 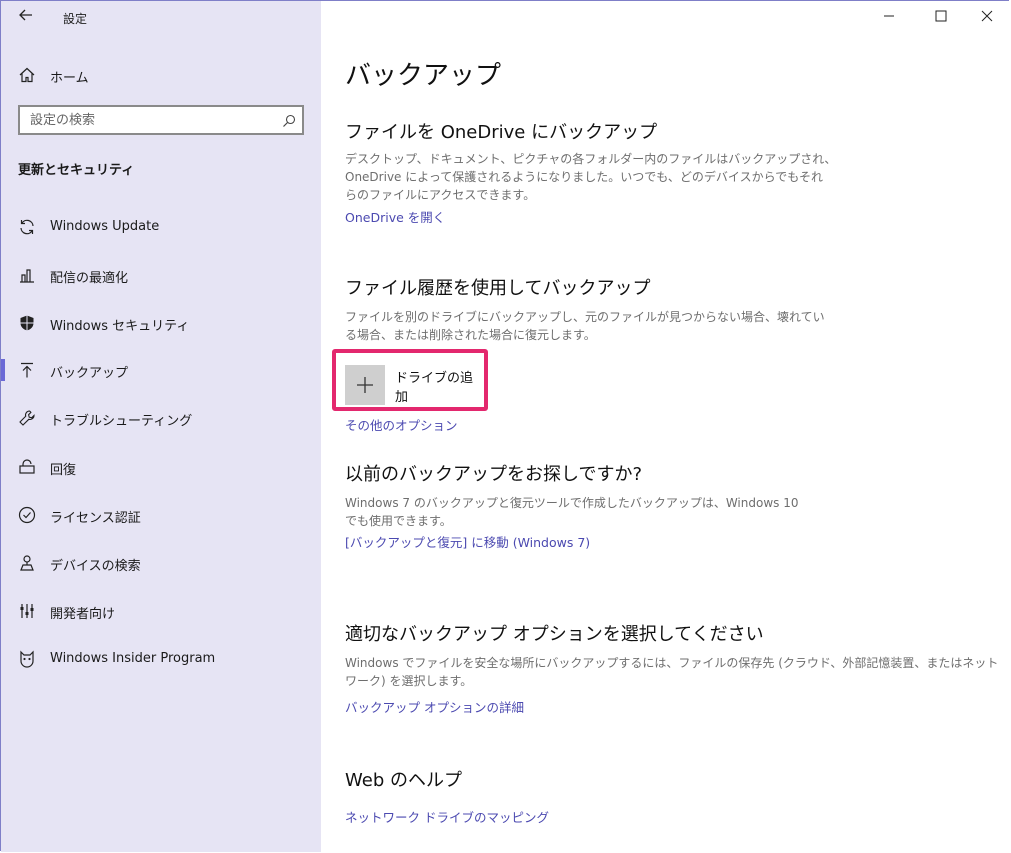 I want to click on sidebar-item-windows-security: Windows セキュリティ, so click(x=161, y=323).